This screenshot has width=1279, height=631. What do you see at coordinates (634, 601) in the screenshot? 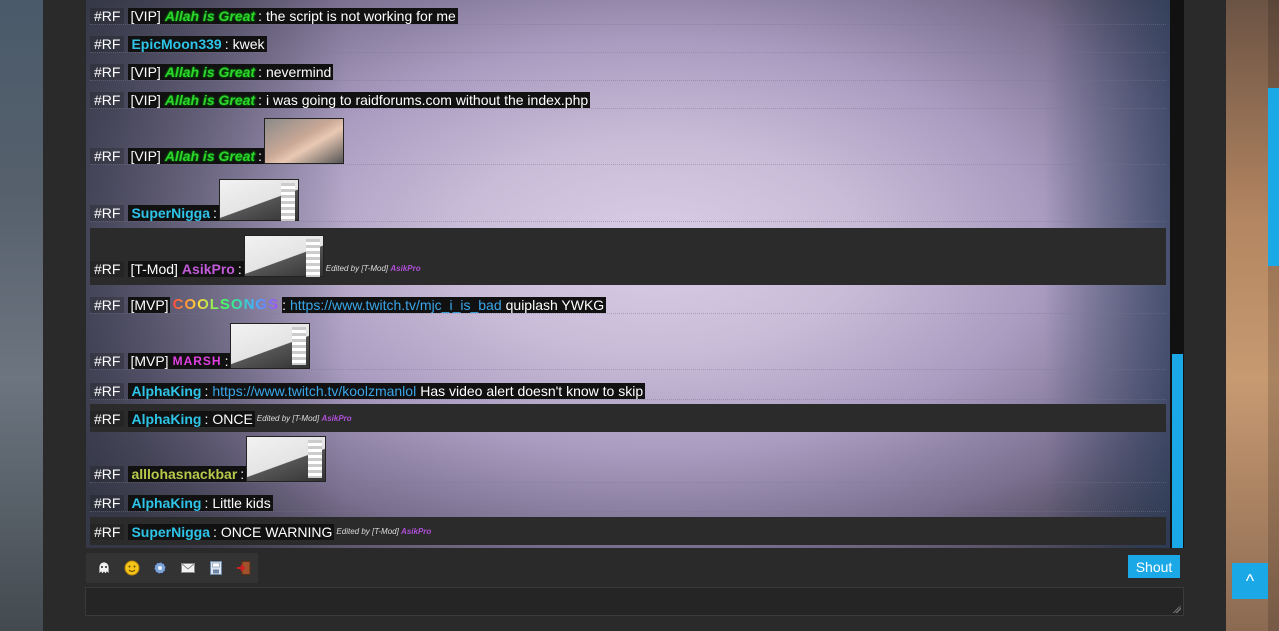
I see `shout-input` at bounding box center [634, 601].